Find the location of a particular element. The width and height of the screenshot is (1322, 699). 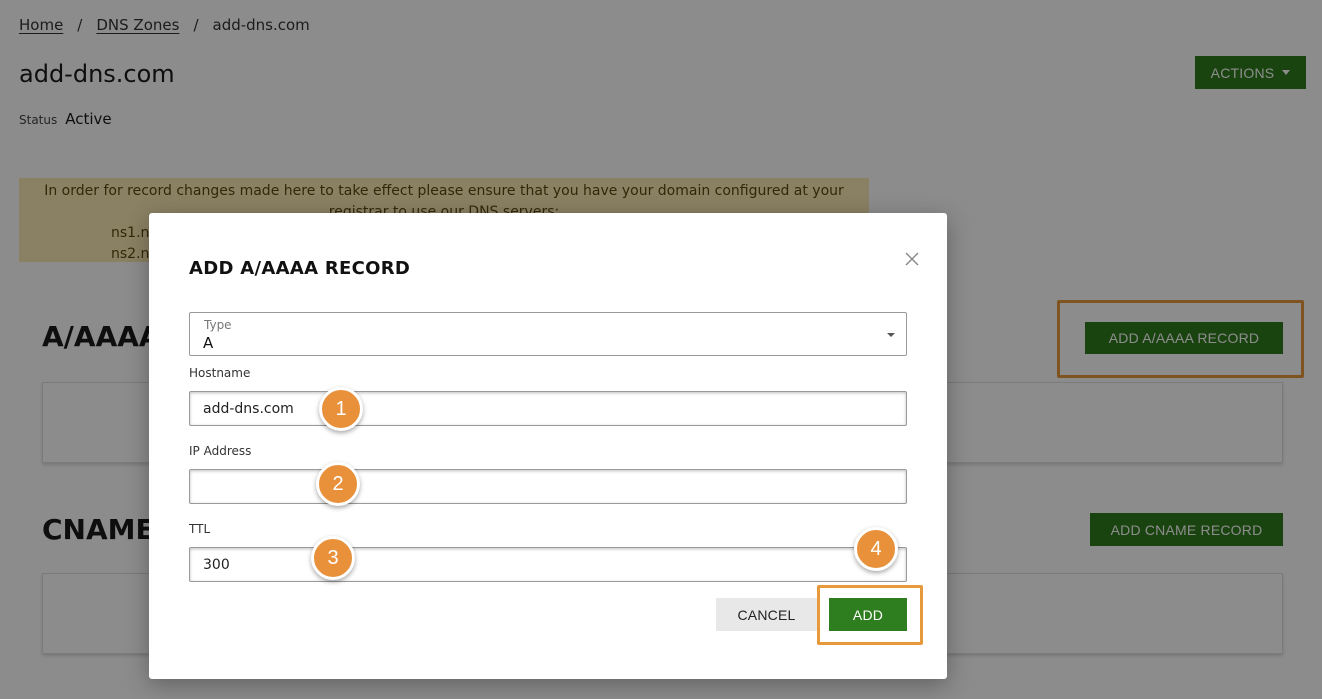

add-button-highlight is located at coordinates (870, 615).